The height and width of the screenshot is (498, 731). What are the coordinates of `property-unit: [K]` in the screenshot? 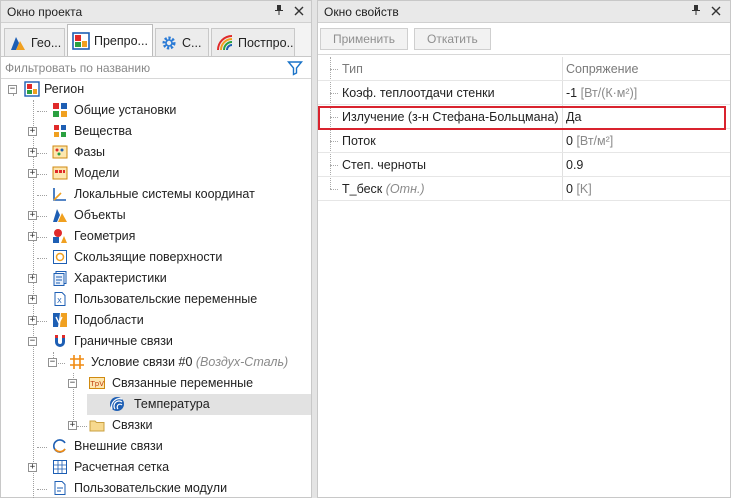 It's located at (584, 189).